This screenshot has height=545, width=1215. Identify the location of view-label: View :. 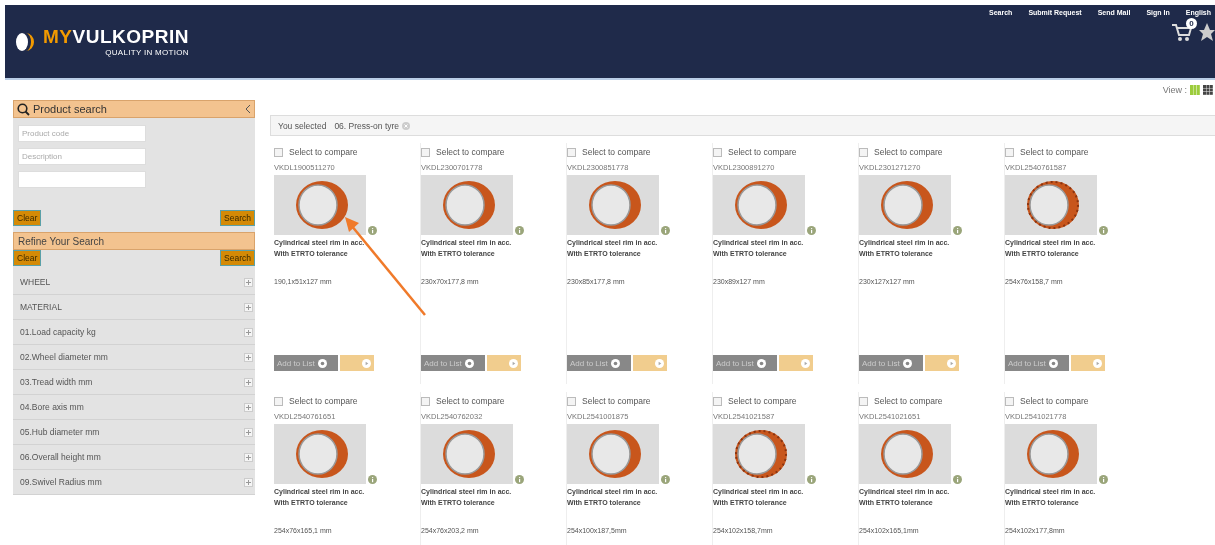
(1174, 90).